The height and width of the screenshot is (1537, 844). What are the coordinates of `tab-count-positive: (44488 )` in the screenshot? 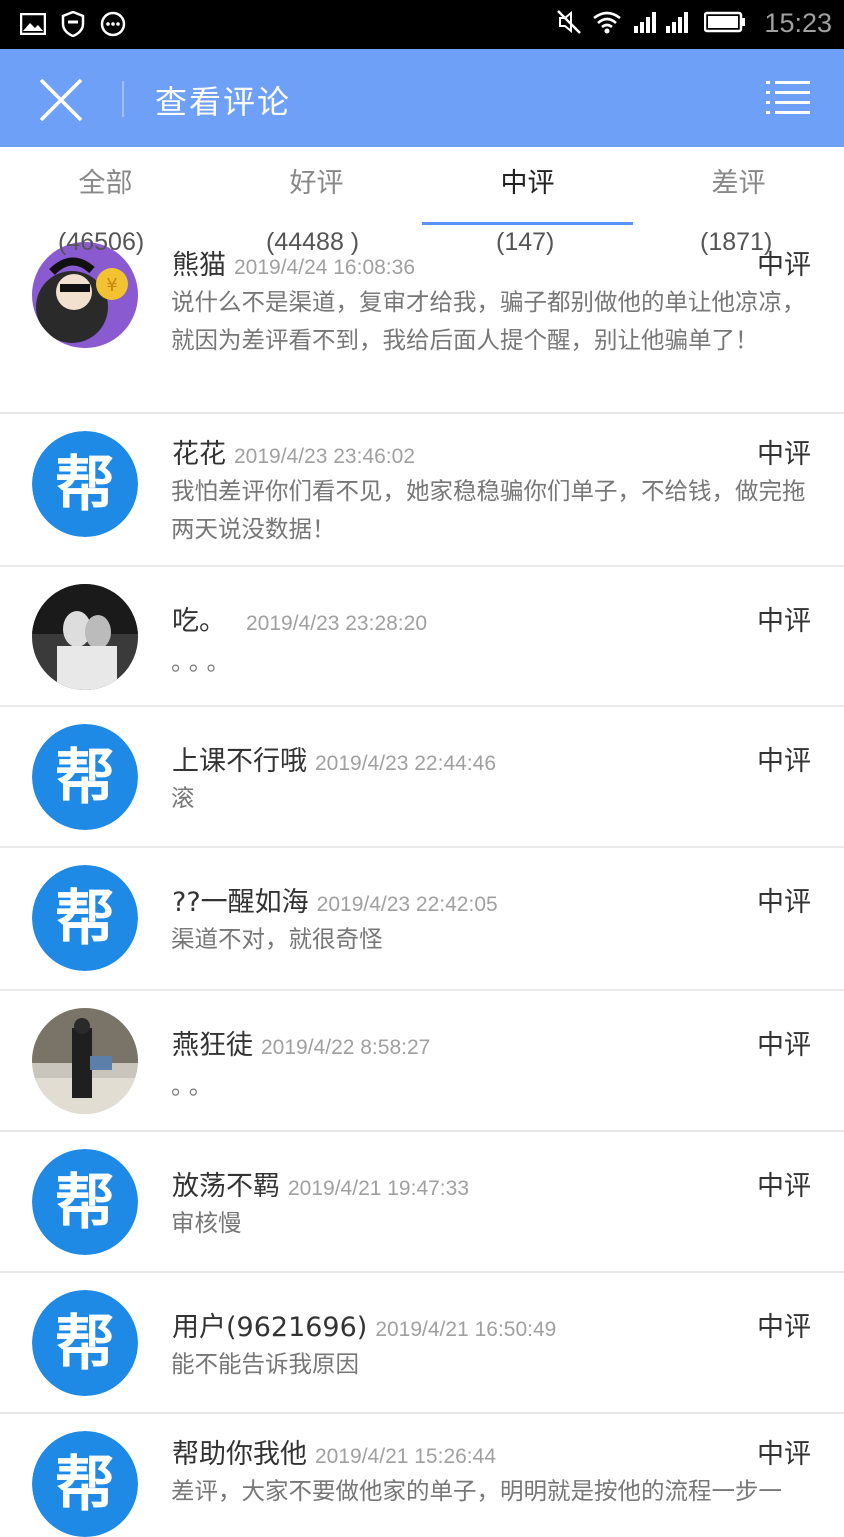 It's located at (313, 242).